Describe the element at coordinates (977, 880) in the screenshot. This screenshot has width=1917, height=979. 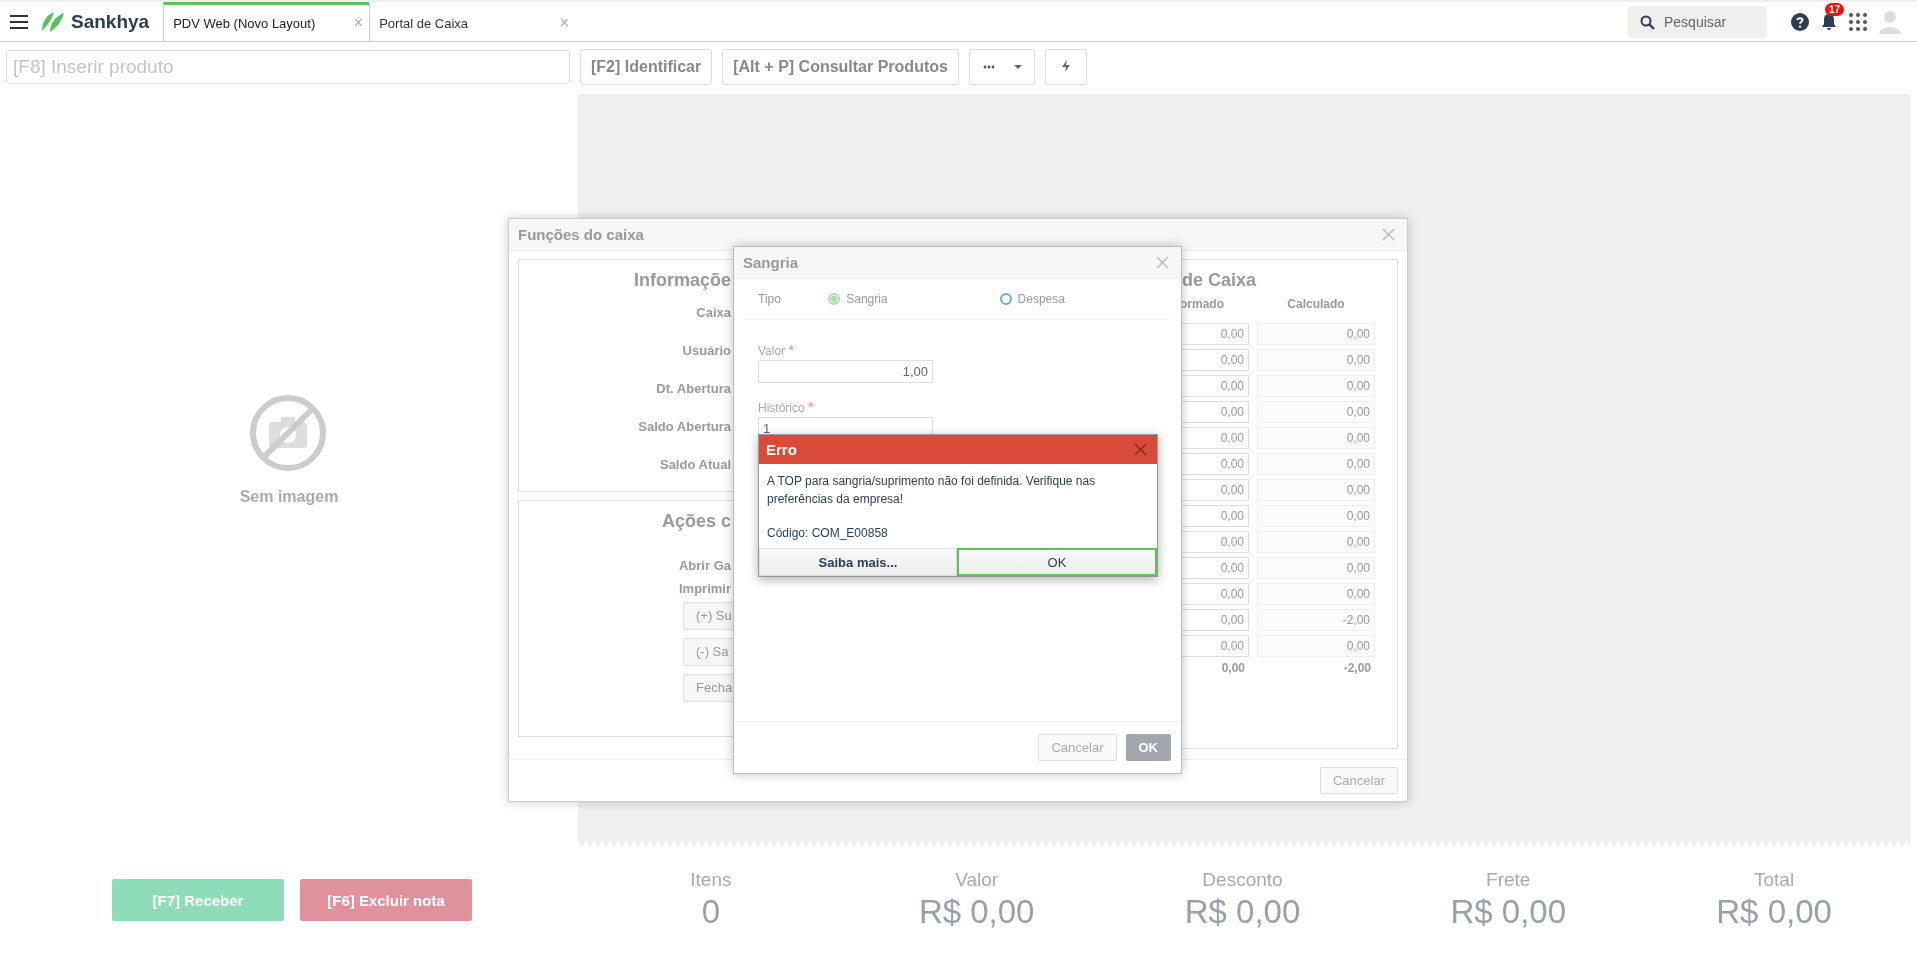
I see `total-label: Valor` at that location.